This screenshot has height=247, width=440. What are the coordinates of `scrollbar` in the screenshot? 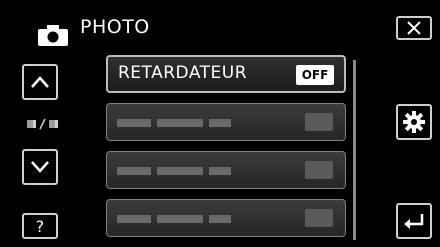 It's located at (354, 150).